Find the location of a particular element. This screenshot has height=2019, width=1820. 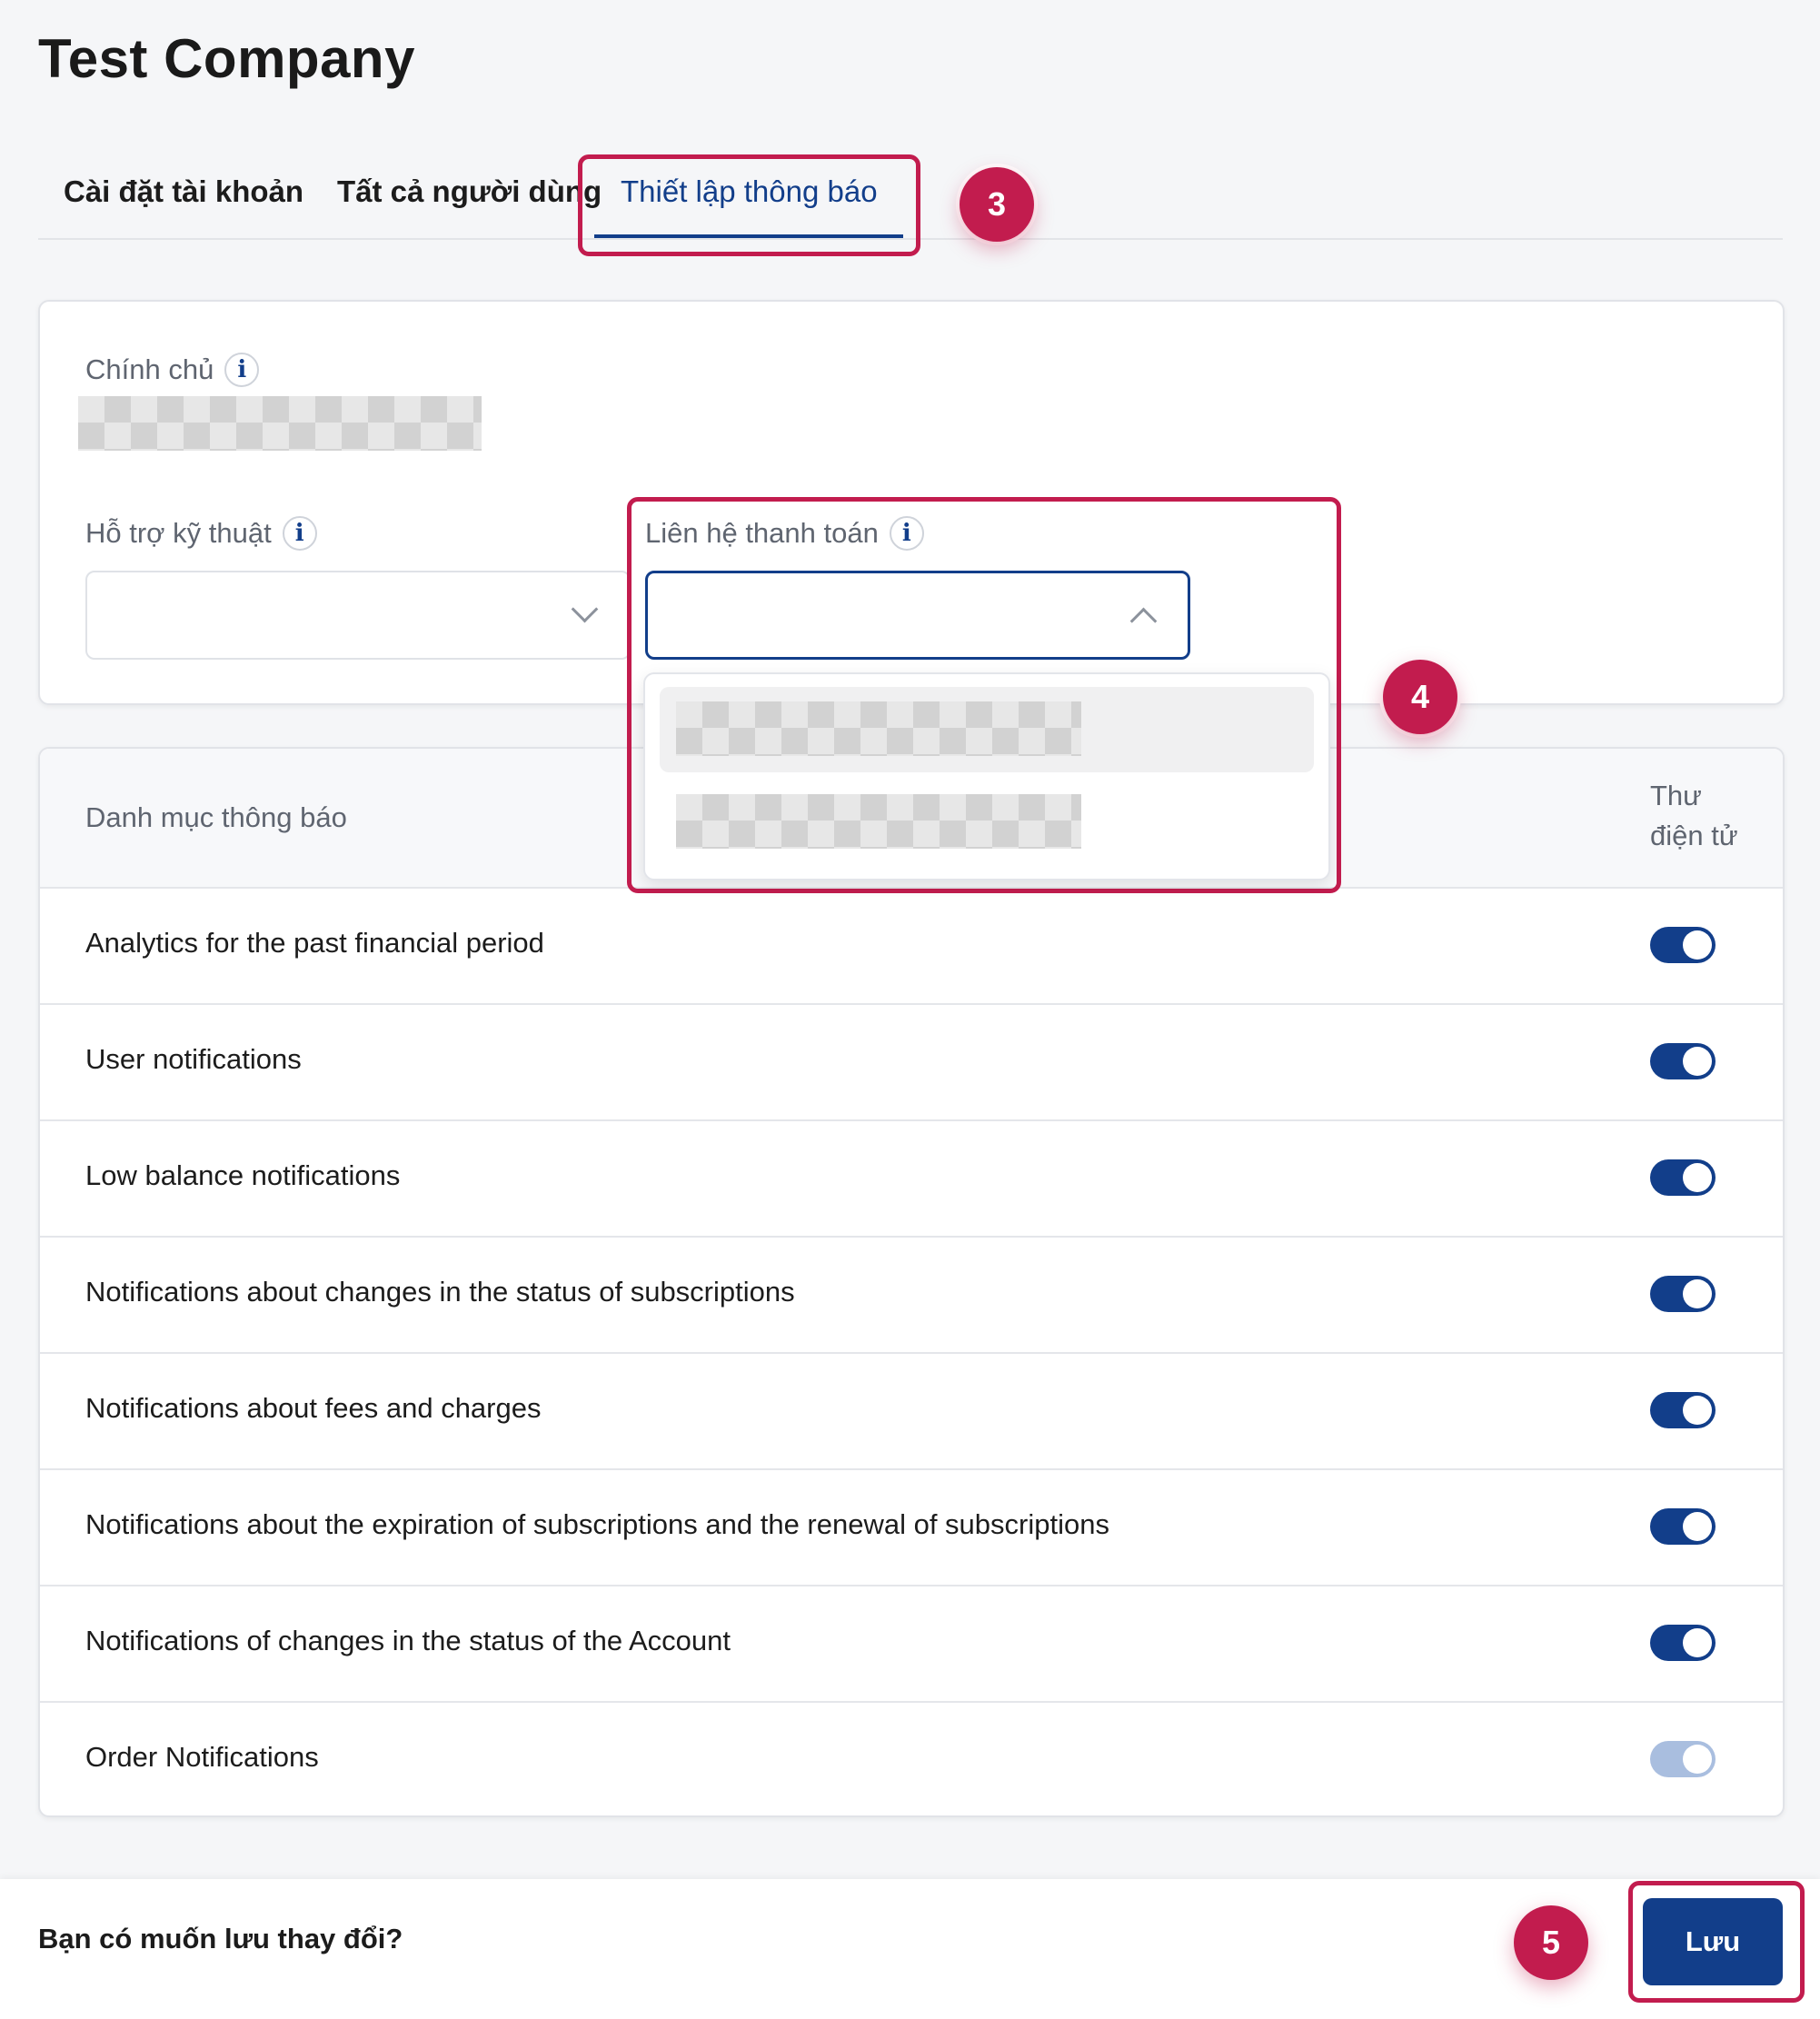

table-row: Order Notifications is located at coordinates (912, 1758).